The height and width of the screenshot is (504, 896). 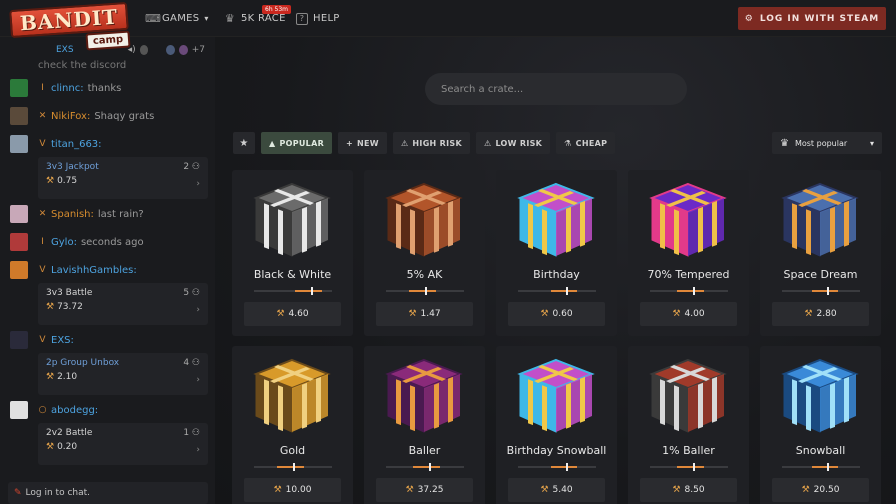 What do you see at coordinates (191, 167) in the screenshot?
I see `game-player-count: 2 ⚇` at bounding box center [191, 167].